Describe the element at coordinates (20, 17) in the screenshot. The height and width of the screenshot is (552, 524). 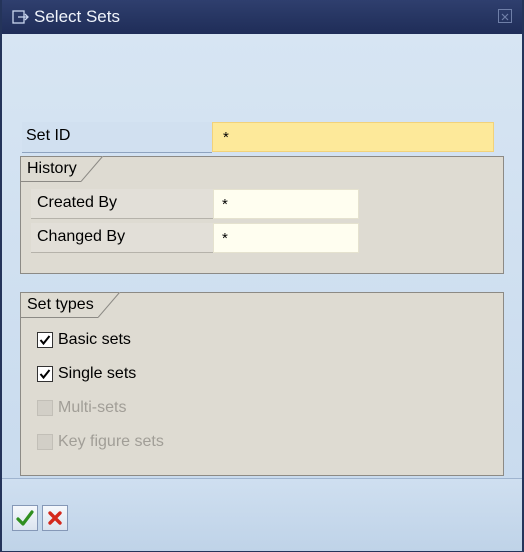
I see `dialog-icon` at that location.